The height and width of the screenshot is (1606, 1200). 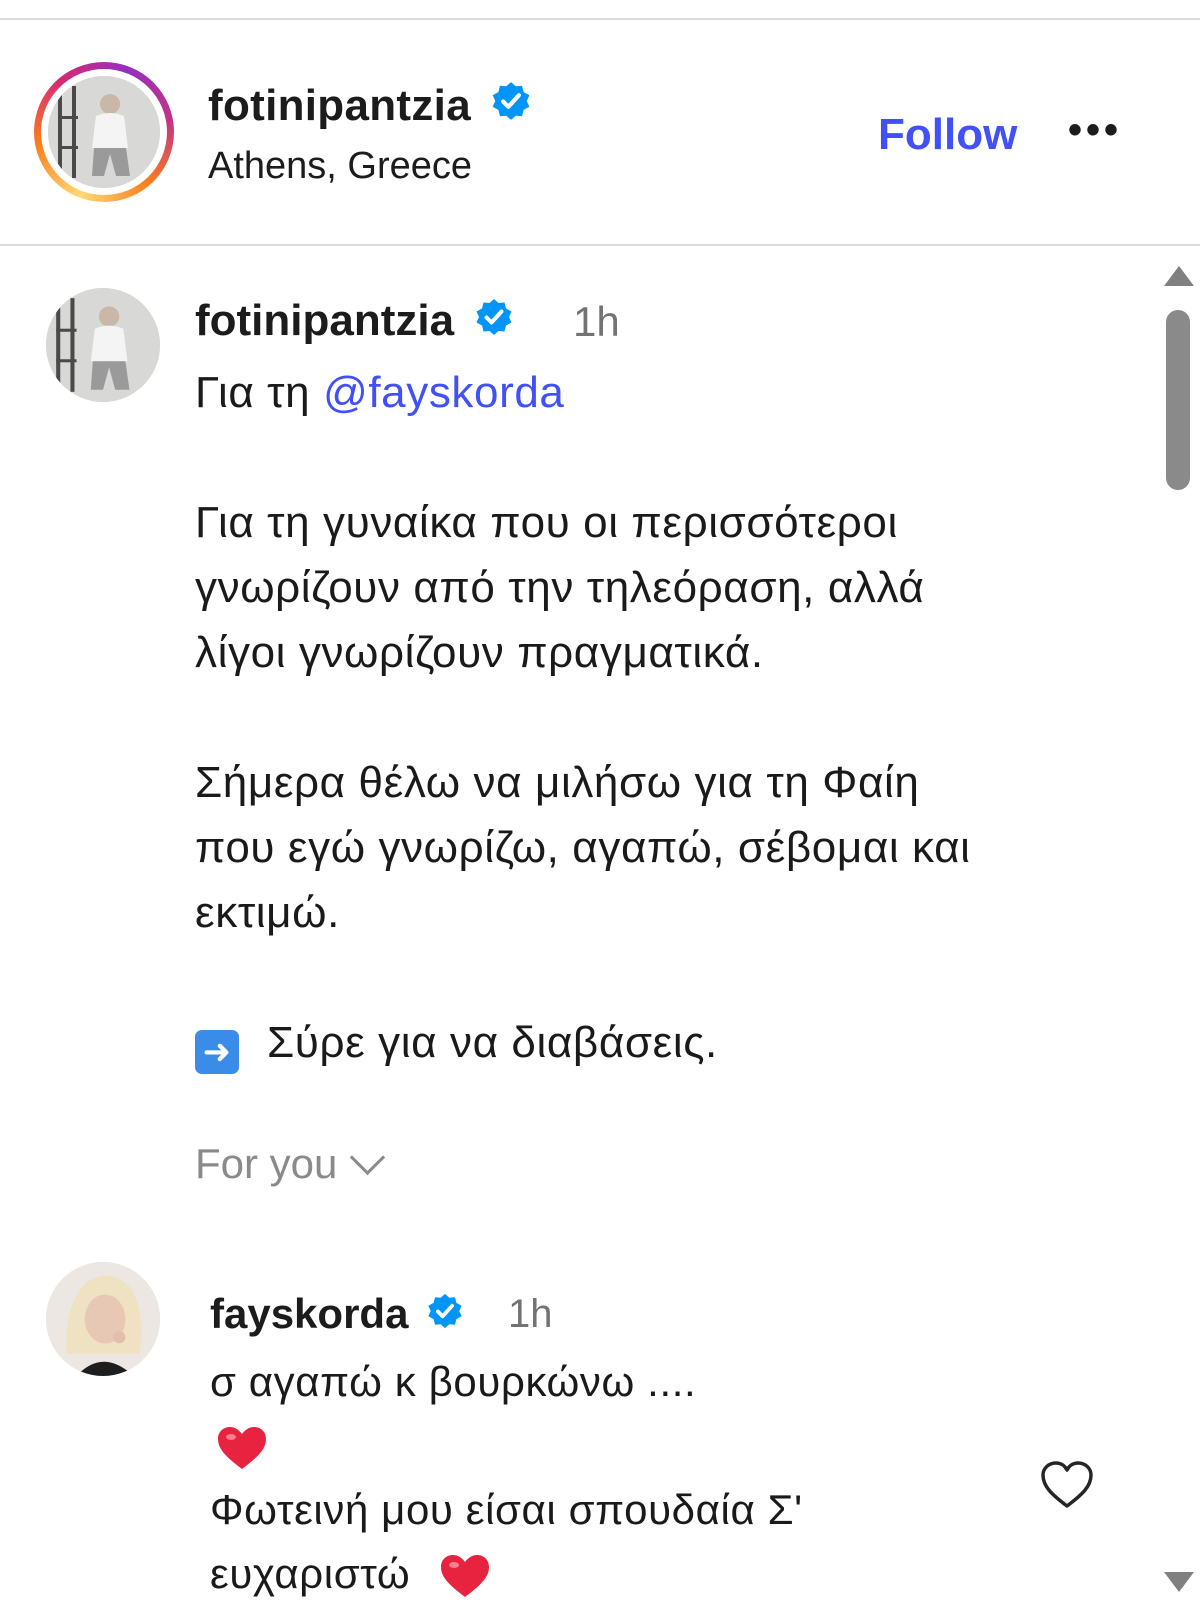 I want to click on header-username: fotinipantzia, so click(x=370, y=105).